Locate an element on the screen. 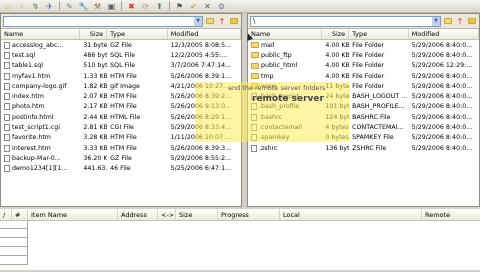 This screenshot has height=272, width=480. local-path-combo: ▼ is located at coordinates (103, 21).